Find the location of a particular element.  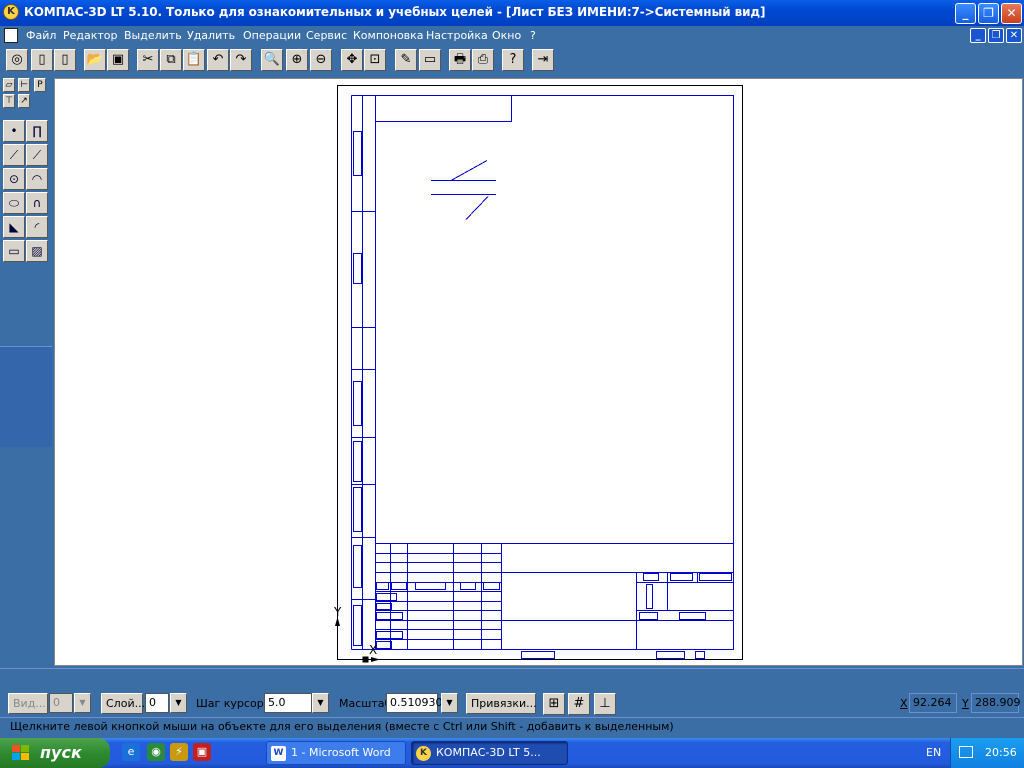

circle-icon: ⊙ is located at coordinates (14, 179).